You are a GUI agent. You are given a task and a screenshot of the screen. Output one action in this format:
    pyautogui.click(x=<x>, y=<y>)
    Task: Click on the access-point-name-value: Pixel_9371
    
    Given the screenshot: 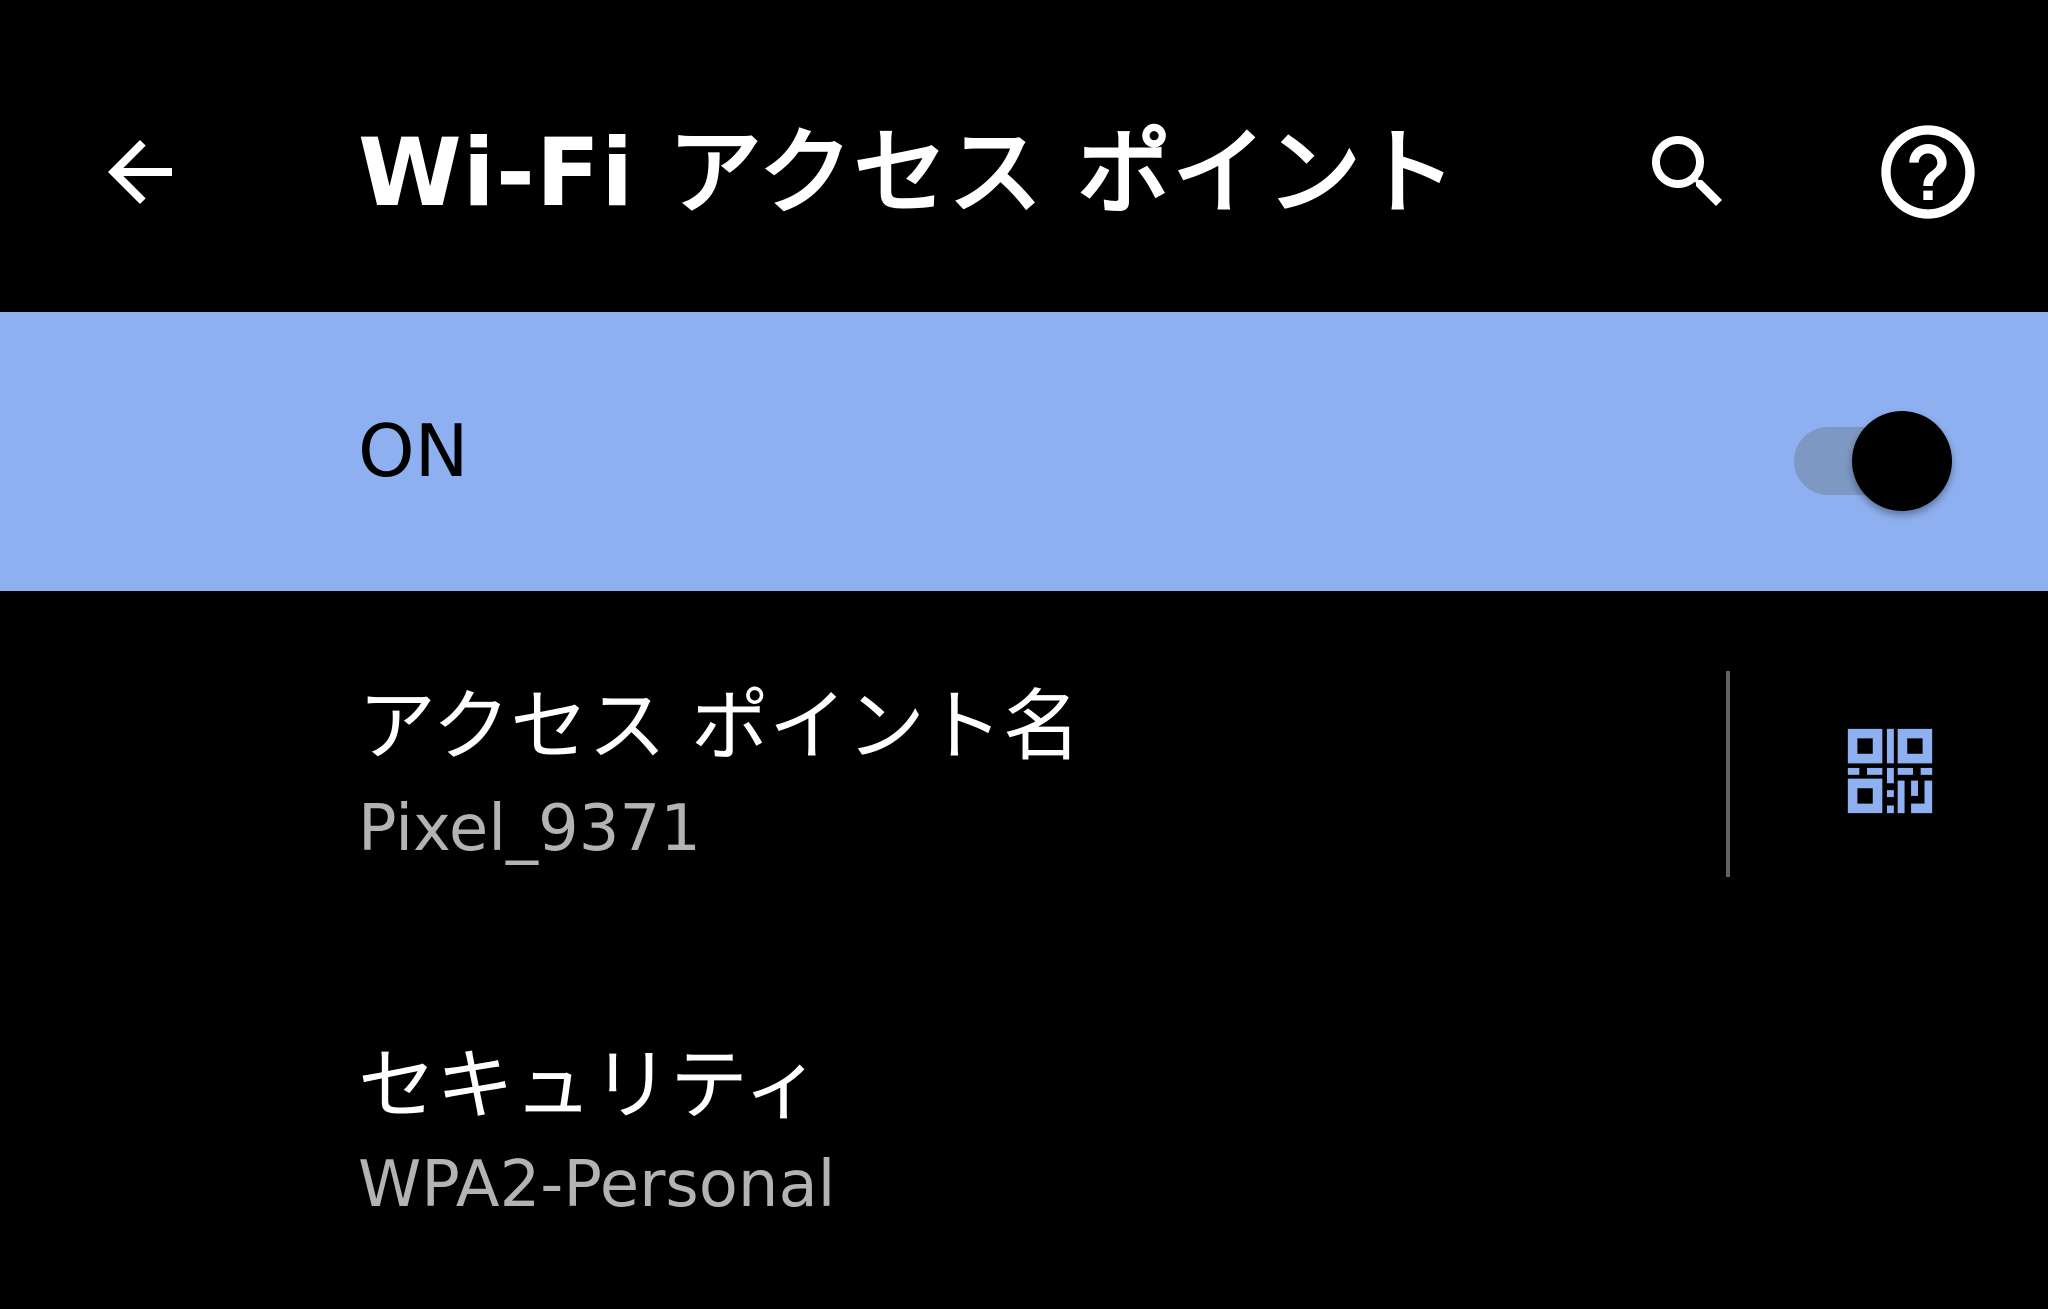 What is the action you would take?
    pyautogui.click(x=529, y=829)
    